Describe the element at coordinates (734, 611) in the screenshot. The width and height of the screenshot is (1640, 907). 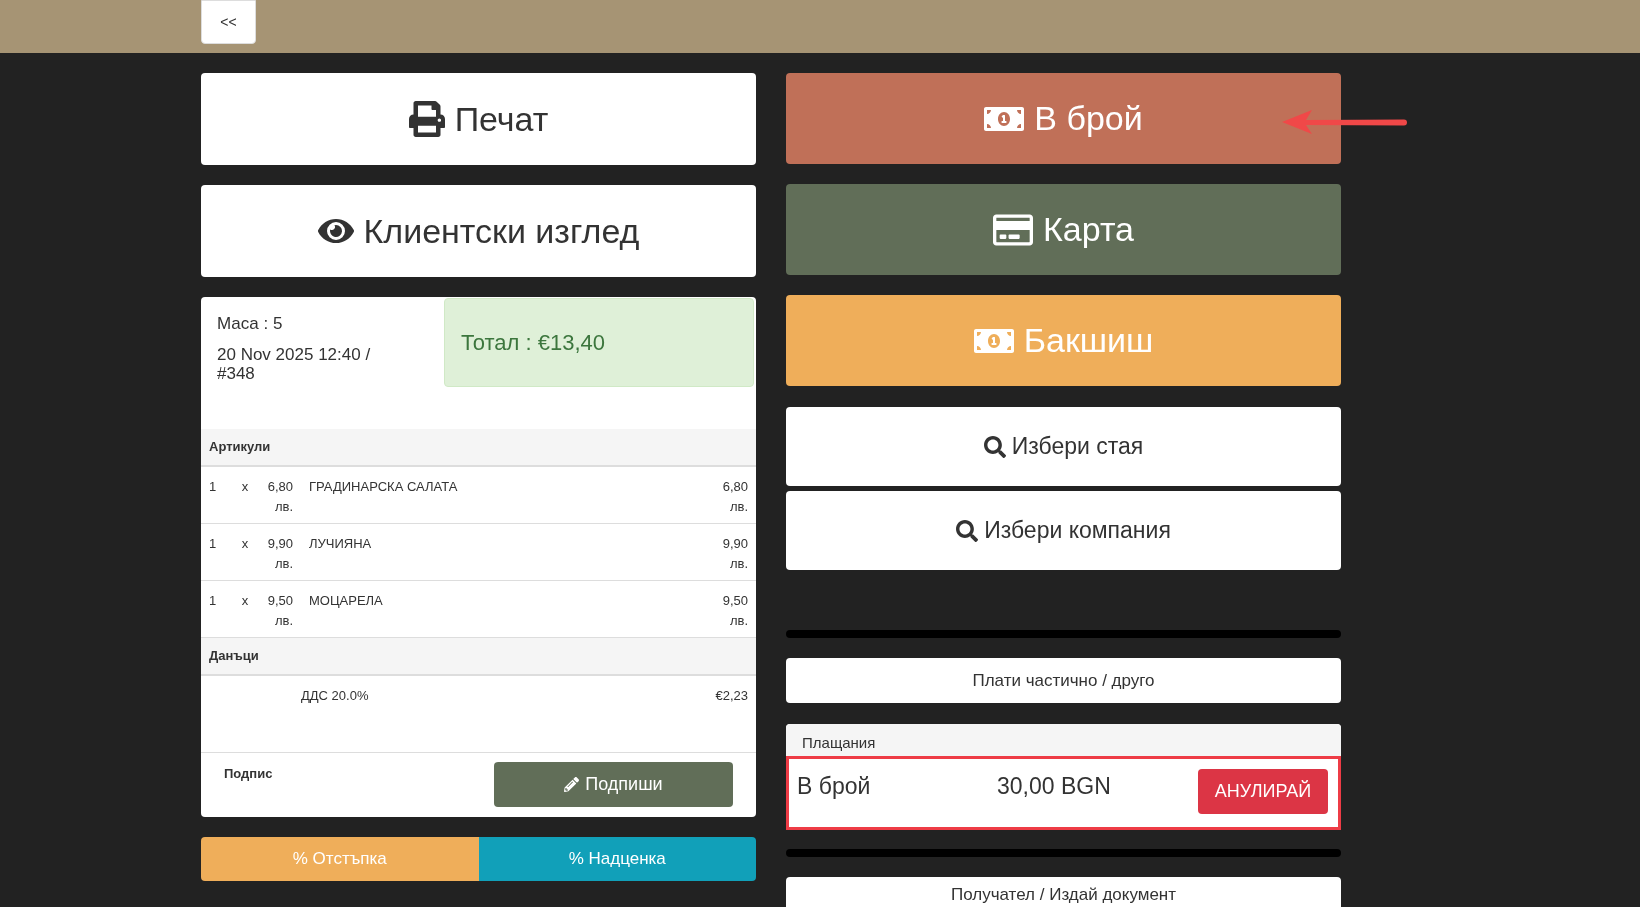
I see `item-amount: 9,50 лв.` at that location.